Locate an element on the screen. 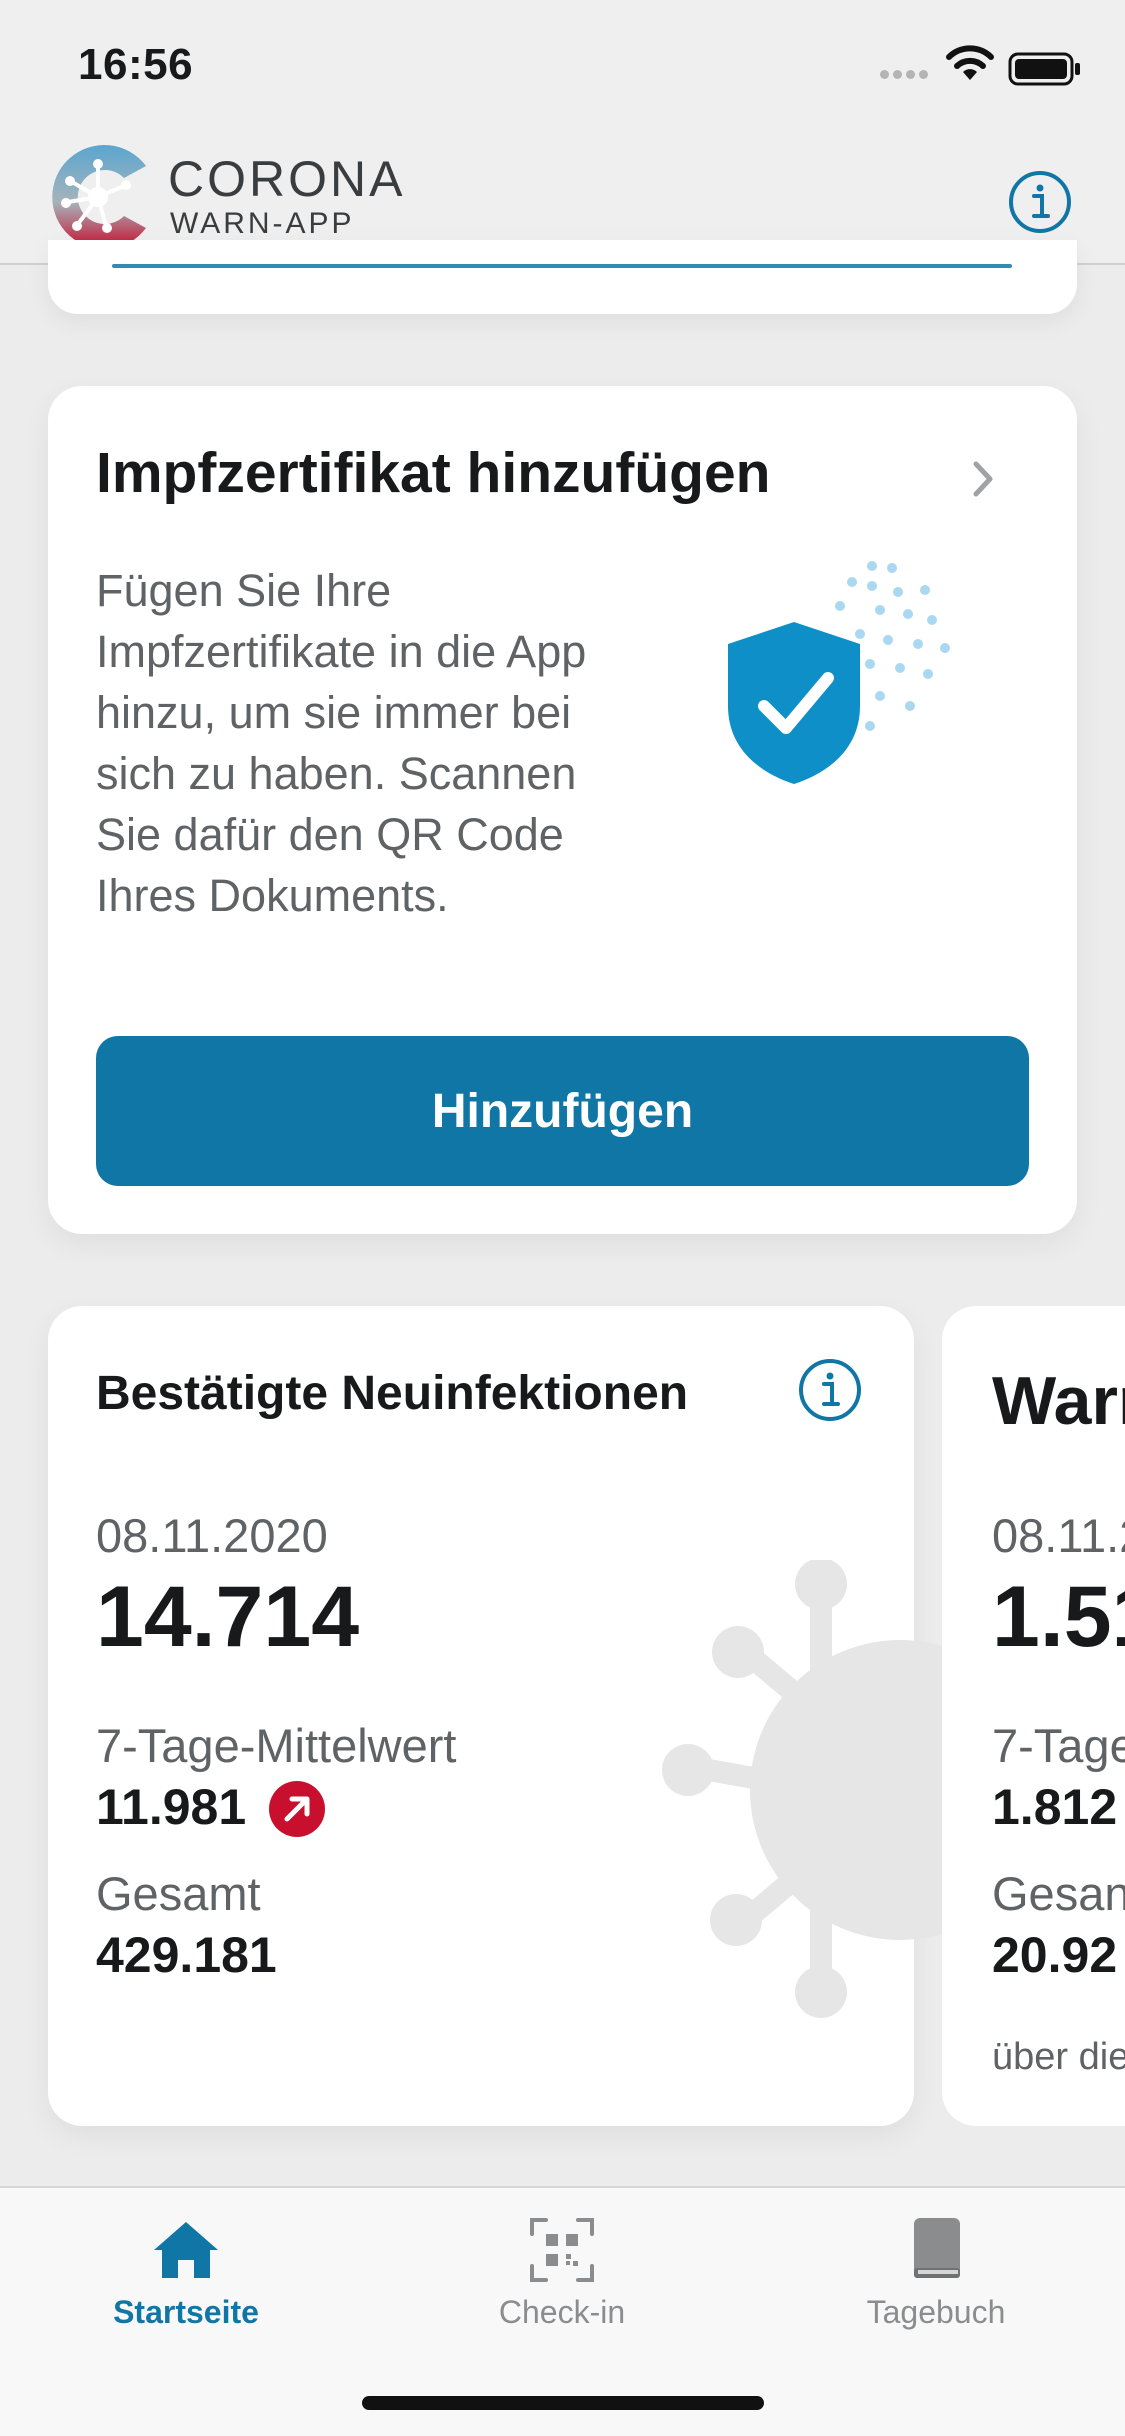 Image resolution: width=1125 pixels, height=2436 pixels. qr-code-icon is located at coordinates (562, 2250).